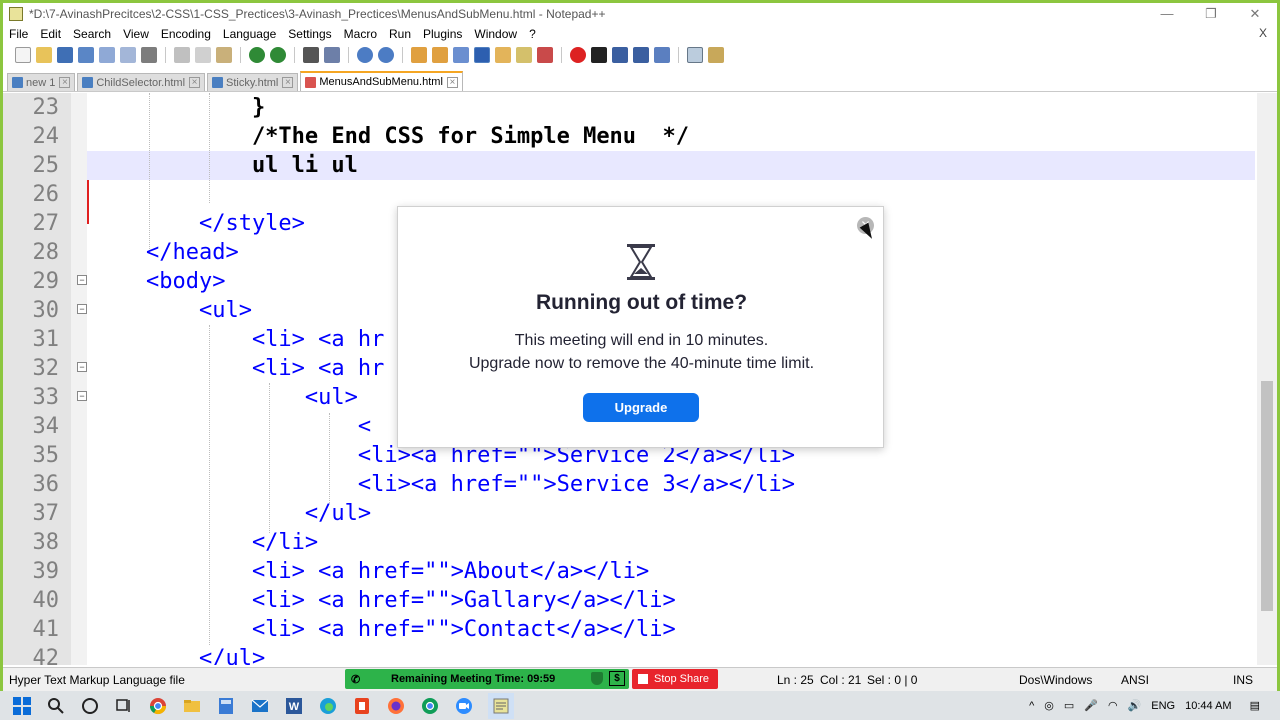 The height and width of the screenshot is (720, 1280). Describe the element at coordinates (365, 55) in the screenshot. I see `zoom-in-icon` at that location.